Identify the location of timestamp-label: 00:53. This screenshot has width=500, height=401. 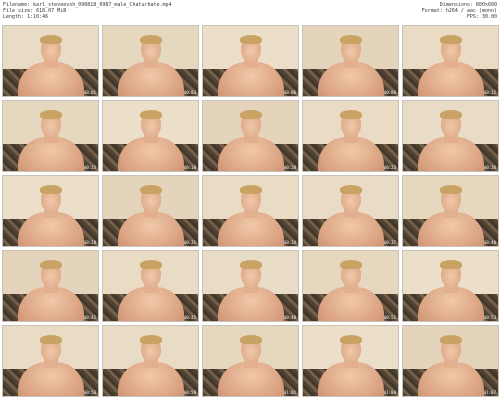
(489, 317).